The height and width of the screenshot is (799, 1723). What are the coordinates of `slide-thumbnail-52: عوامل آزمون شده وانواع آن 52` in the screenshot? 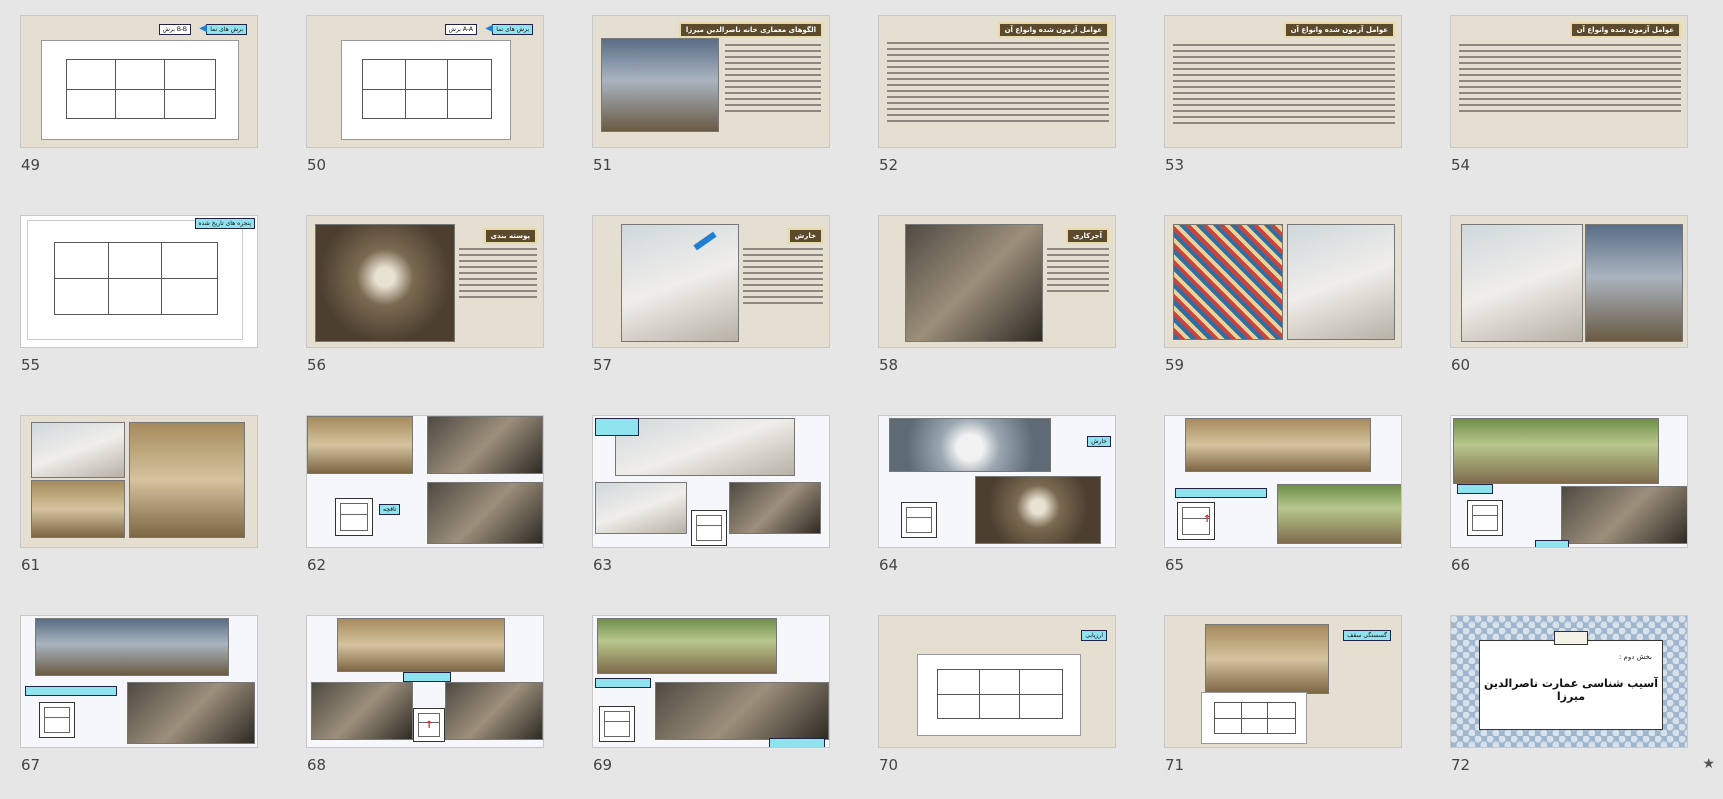 It's located at (997, 107).